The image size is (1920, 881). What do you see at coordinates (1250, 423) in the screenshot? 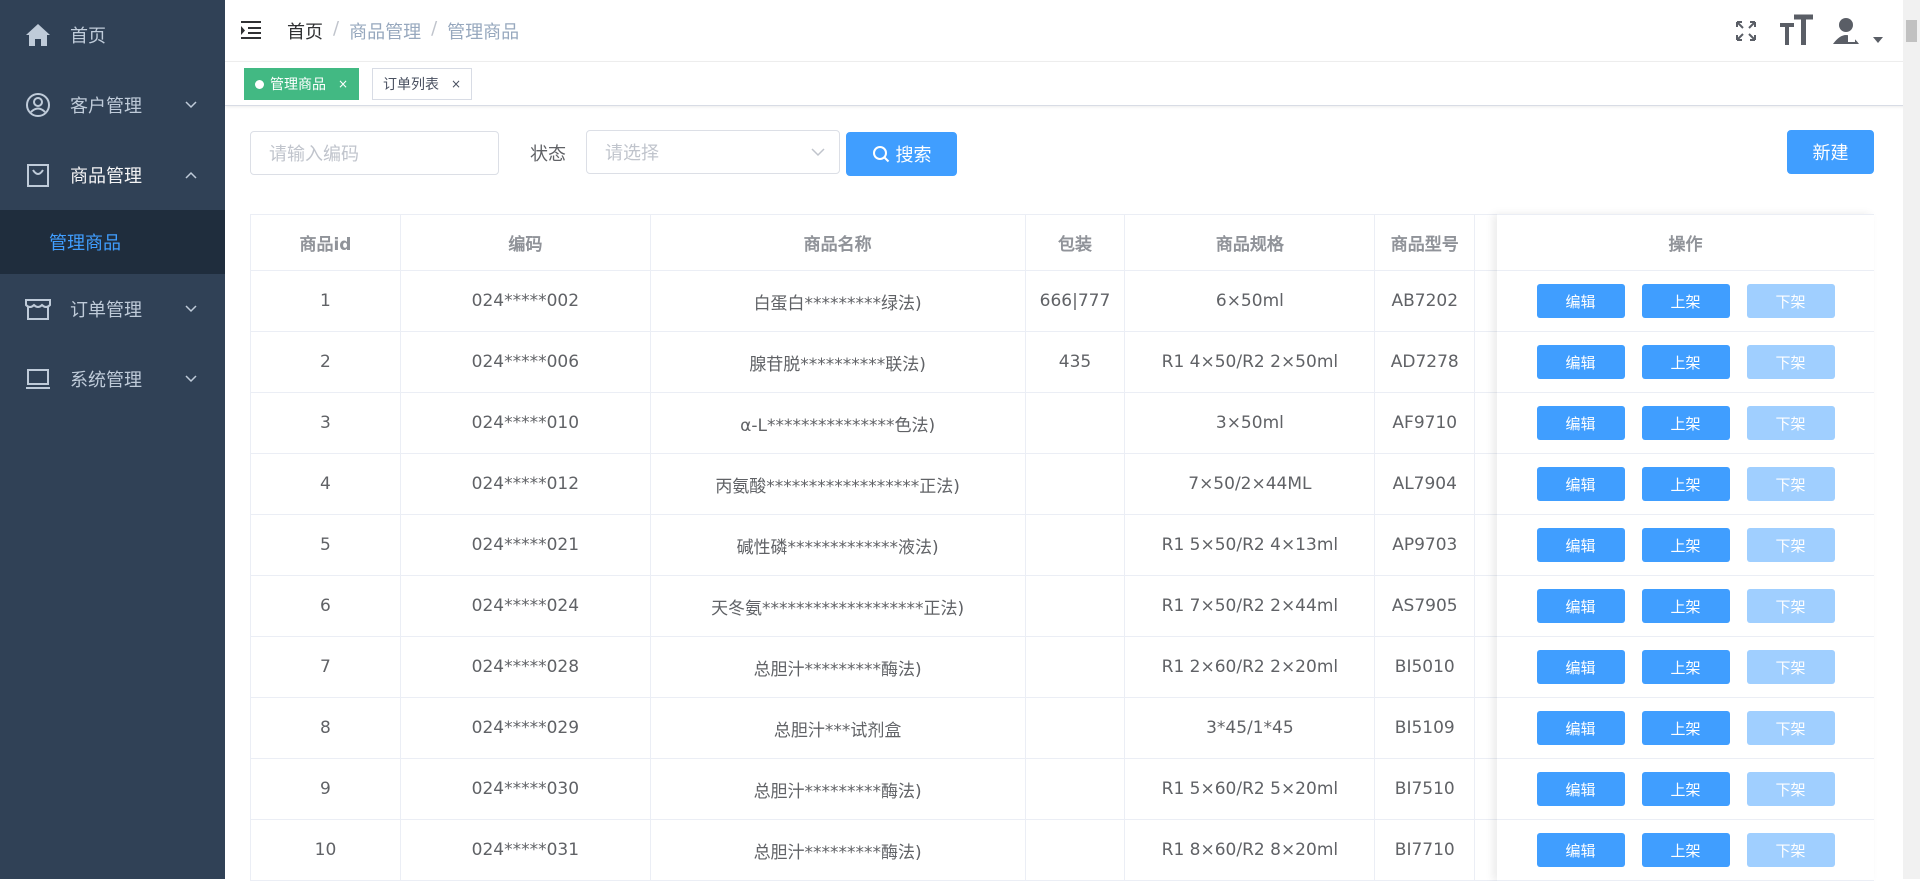
I see `cell-spec: 3×50ml` at bounding box center [1250, 423].